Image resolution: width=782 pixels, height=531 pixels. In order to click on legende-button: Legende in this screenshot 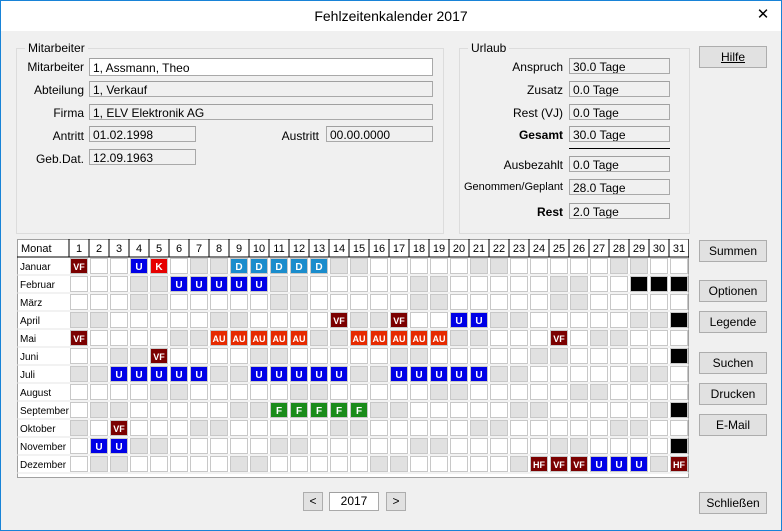, I will do `click(733, 322)`.